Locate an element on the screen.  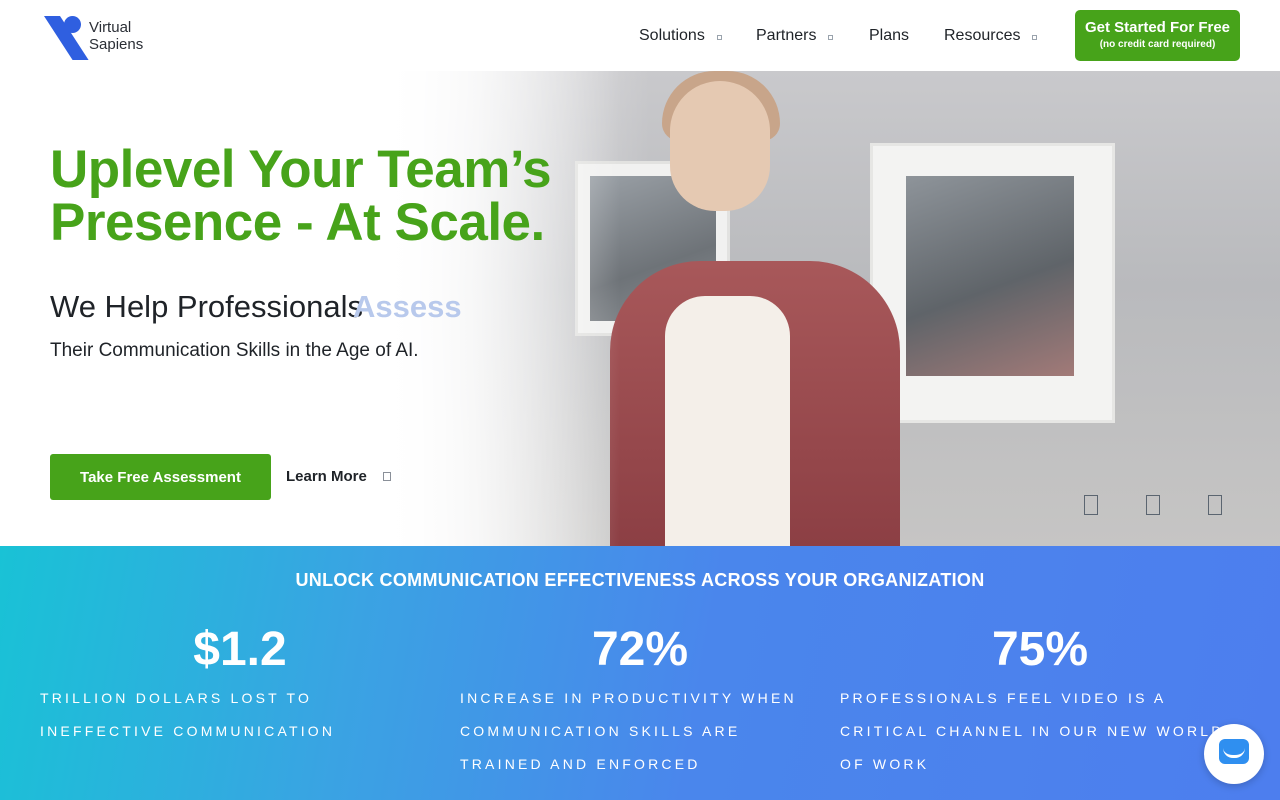
prev-icon is located at coordinates (1091, 505).